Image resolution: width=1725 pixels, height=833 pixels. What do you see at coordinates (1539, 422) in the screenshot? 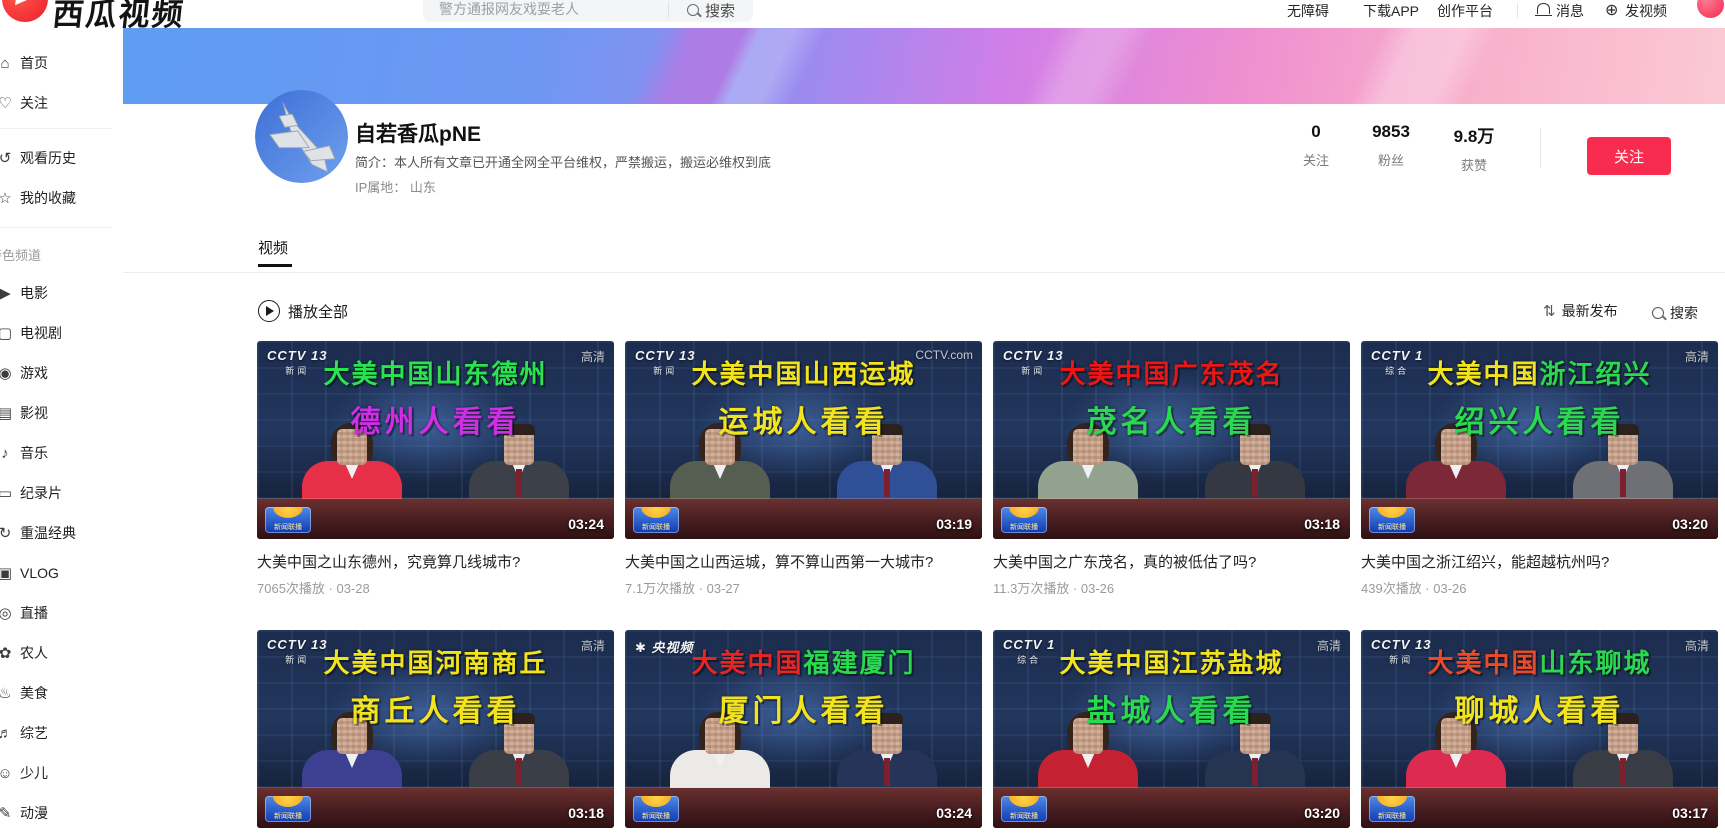
I see `overlay-line2: 绍兴人看看` at bounding box center [1539, 422].